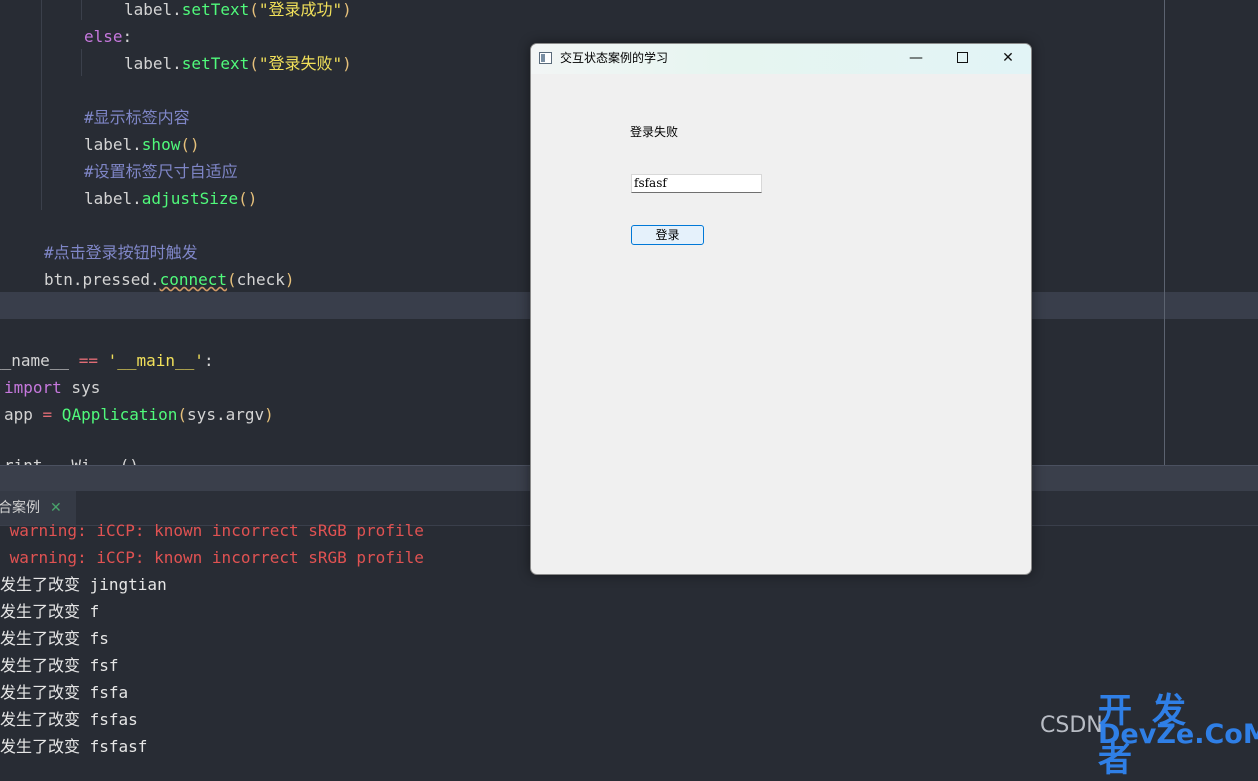 Image resolution: width=1258 pixels, height=781 pixels. I want to click on text-input: fsfasf, so click(696, 183).